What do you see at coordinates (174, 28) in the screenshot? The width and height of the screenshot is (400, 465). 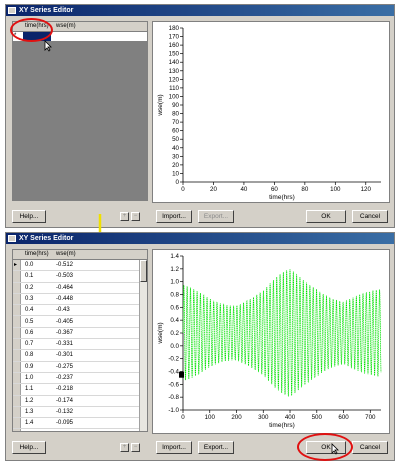 I see `y-tick-label: 180` at bounding box center [174, 28].